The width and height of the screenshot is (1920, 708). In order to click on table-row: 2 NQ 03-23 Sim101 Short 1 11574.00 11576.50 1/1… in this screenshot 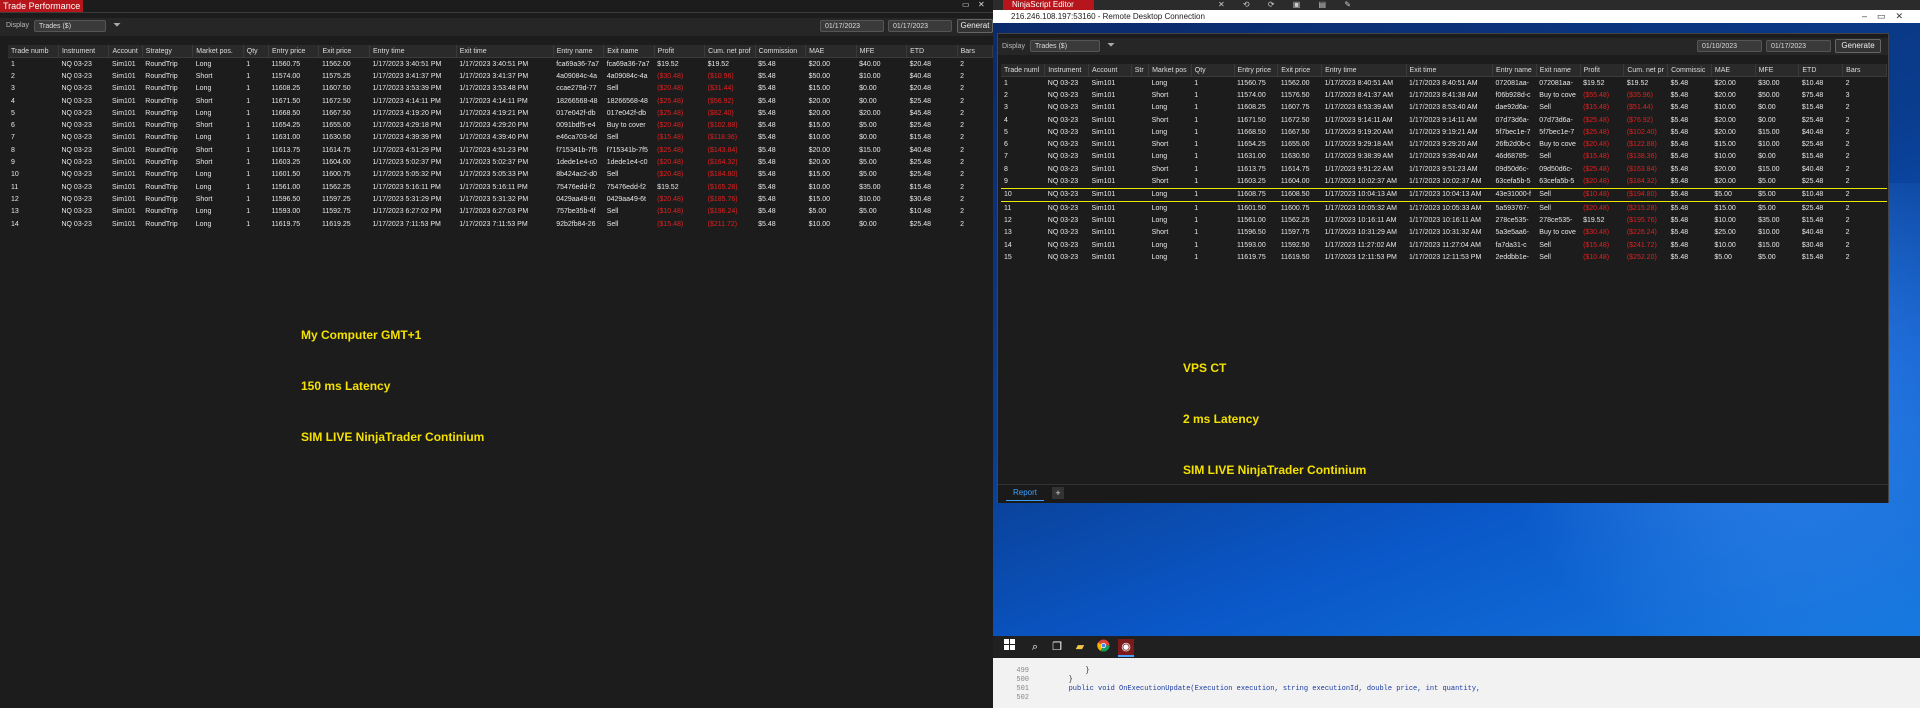, I will do `click(1444, 95)`.